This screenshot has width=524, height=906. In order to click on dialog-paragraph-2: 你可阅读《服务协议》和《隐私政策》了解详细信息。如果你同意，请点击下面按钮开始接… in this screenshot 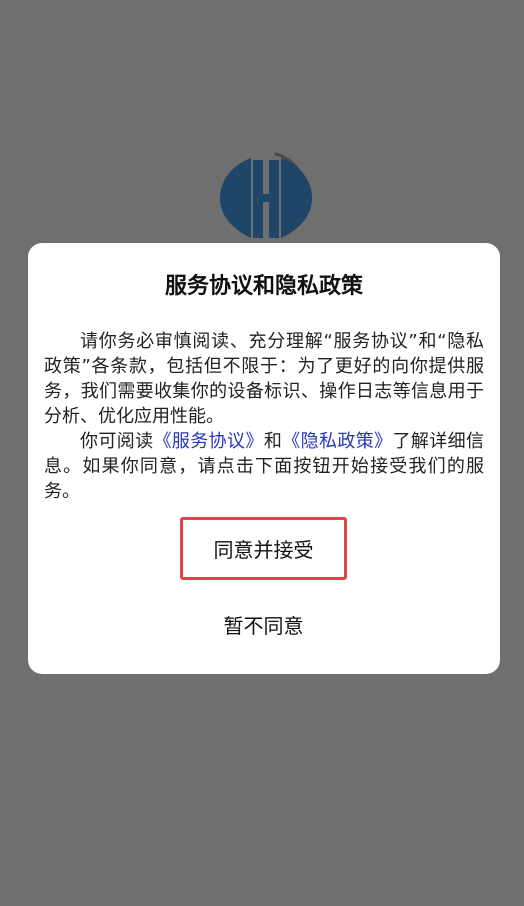, I will do `click(264, 466)`.